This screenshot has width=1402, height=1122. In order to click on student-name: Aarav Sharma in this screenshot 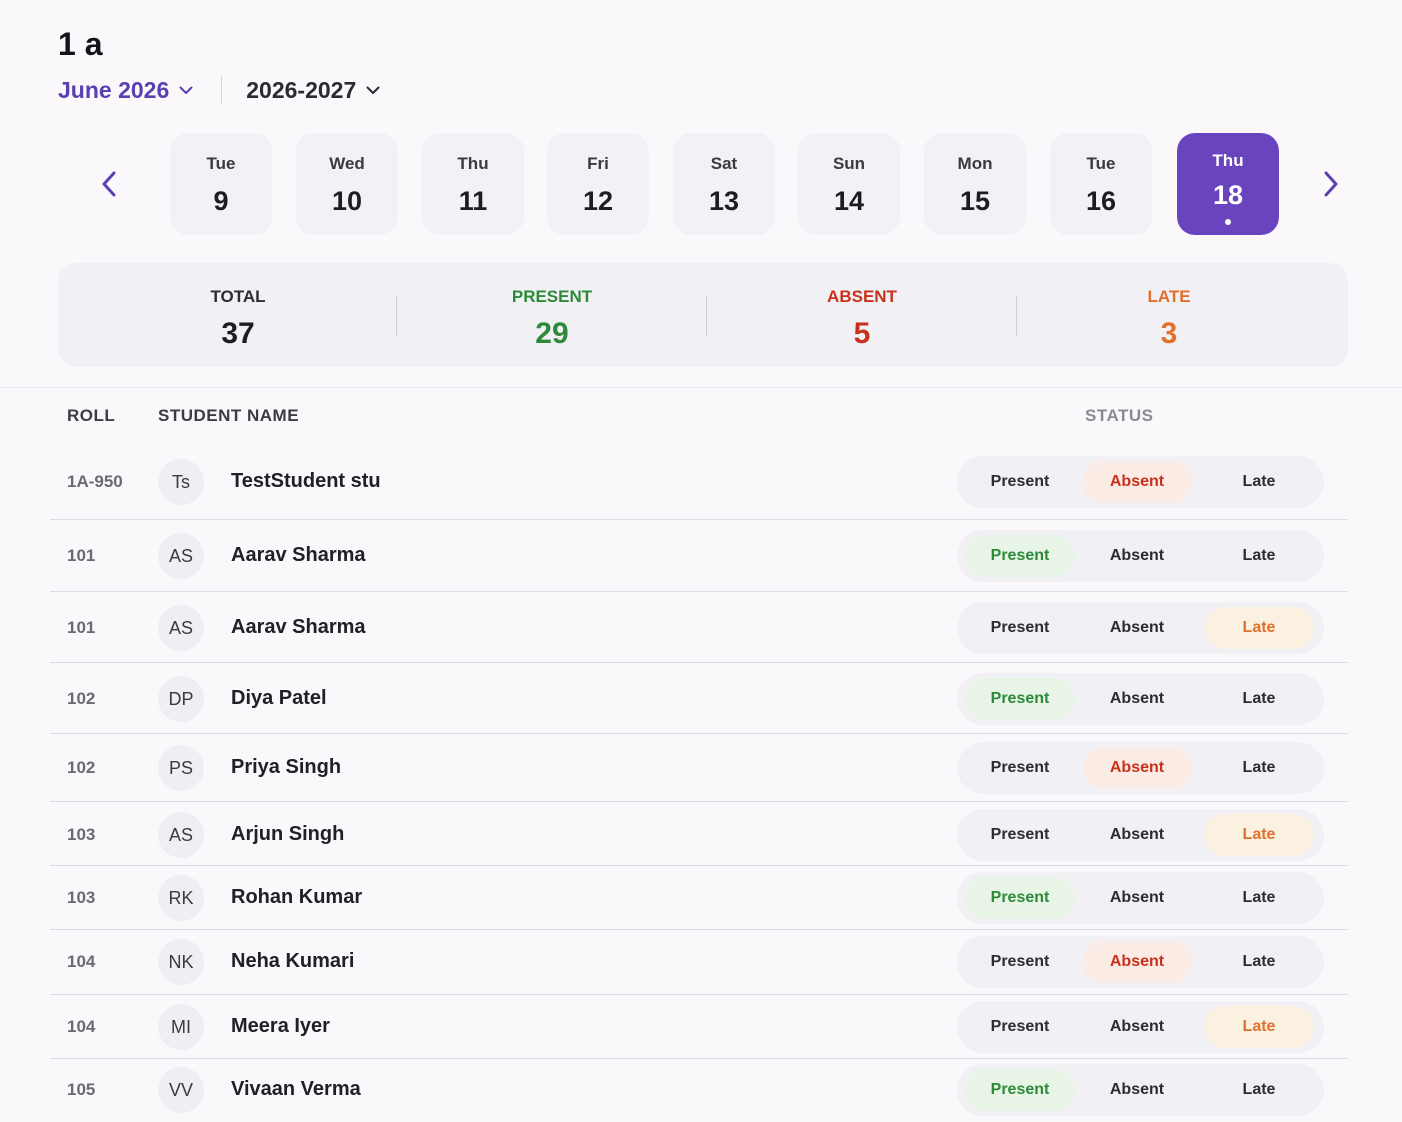, I will do `click(298, 555)`.